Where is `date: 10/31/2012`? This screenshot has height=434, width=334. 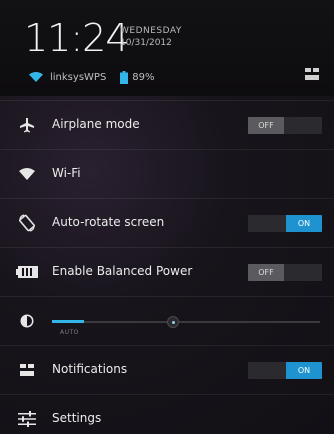
date: 10/31/2012 is located at coordinates (146, 43).